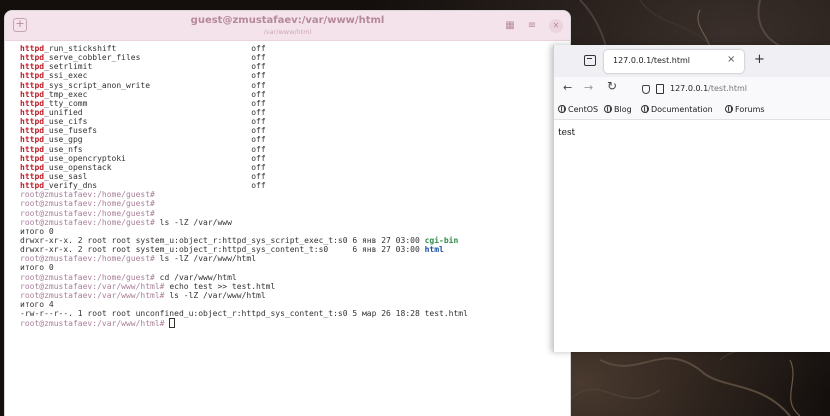 The image size is (830, 416). Describe the element at coordinates (68, 67) in the screenshot. I see `sebool-name: _setrlimit` at that location.